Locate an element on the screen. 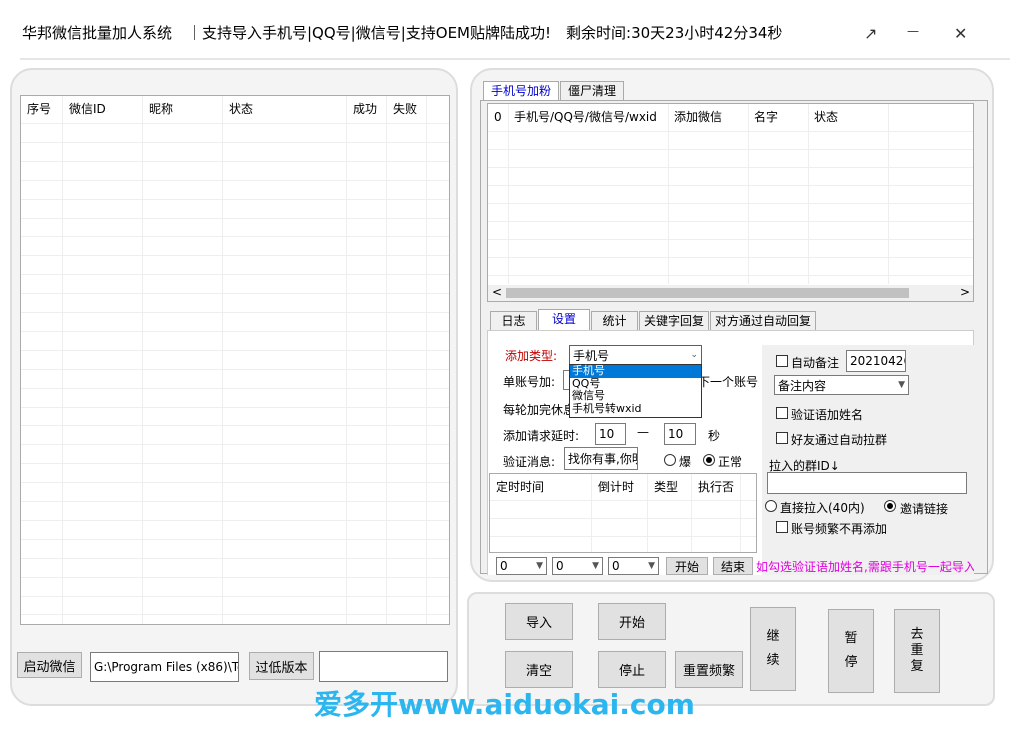 The height and width of the screenshot is (732, 1022). tab-stats: 统计 is located at coordinates (614, 321).